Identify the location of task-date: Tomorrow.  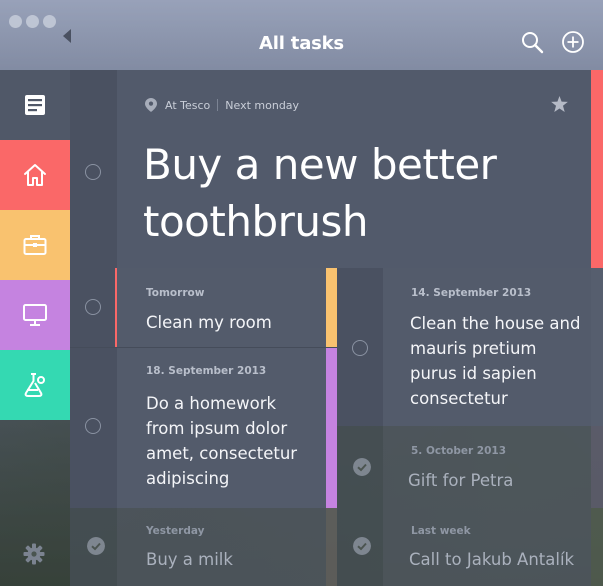
(175, 293).